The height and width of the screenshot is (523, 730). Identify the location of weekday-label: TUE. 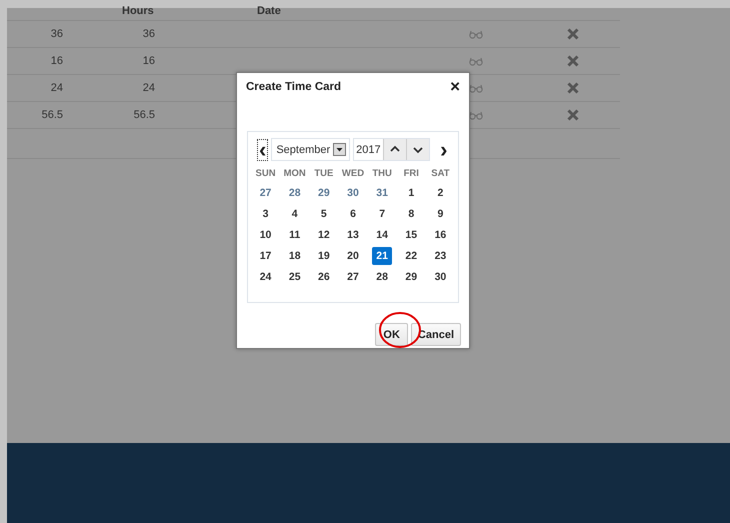
(324, 174).